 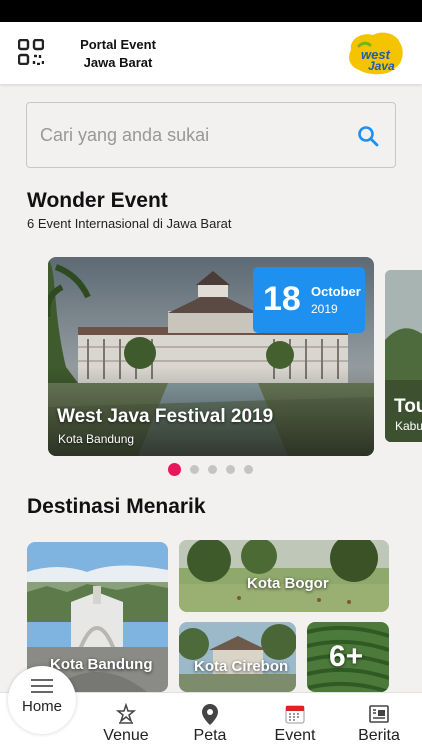 I want to click on home-button: Home, so click(x=42, y=700).